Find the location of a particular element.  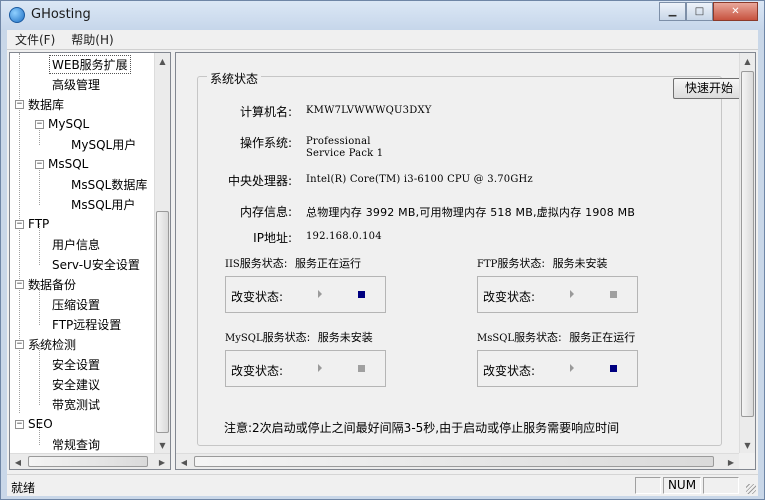

service-name: MySQL is located at coordinates (244, 338).